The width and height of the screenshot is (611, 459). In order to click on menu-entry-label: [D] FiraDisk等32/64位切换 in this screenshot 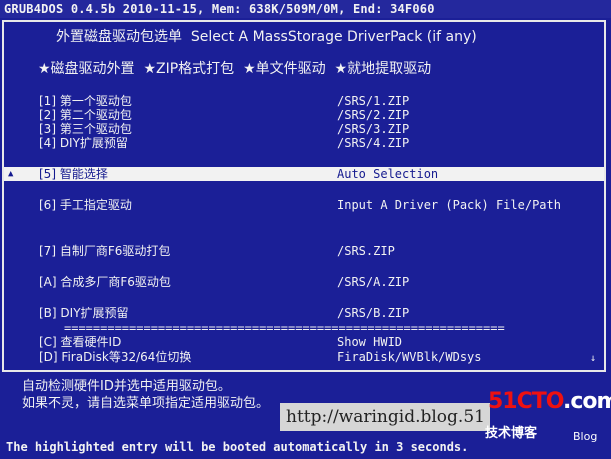, I will do `click(115, 357)`.